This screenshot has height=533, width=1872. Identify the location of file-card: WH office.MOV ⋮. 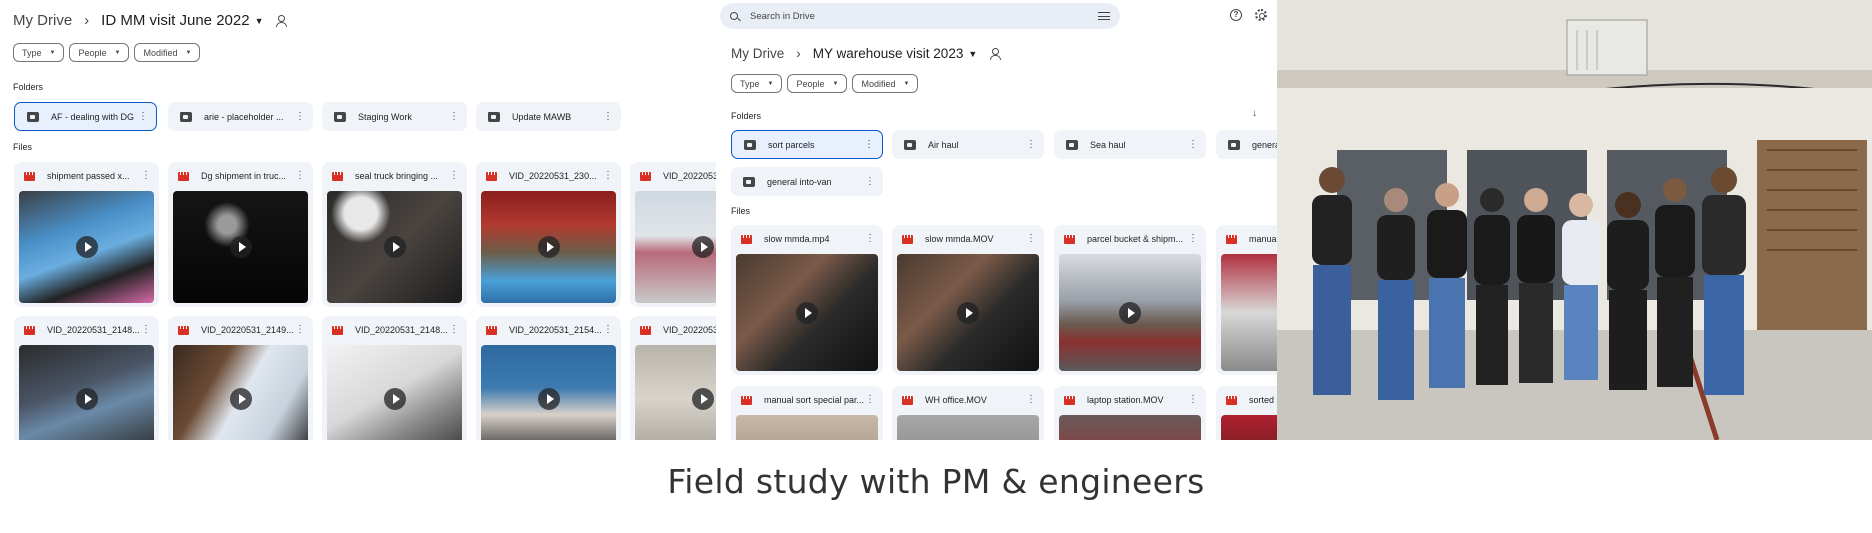
(968, 413).